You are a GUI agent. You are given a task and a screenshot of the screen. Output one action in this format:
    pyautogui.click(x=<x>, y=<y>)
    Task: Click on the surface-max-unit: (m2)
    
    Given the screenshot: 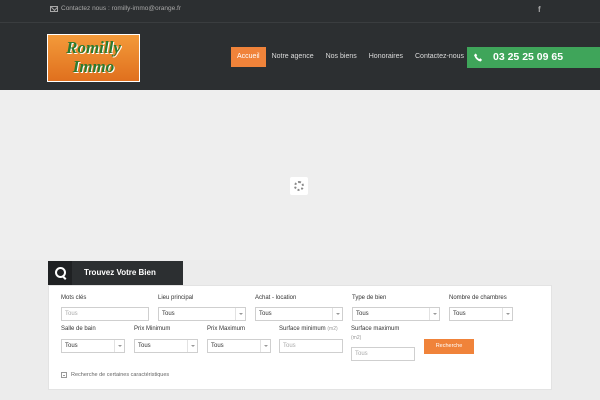 What is the action you would take?
    pyautogui.click(x=356, y=338)
    